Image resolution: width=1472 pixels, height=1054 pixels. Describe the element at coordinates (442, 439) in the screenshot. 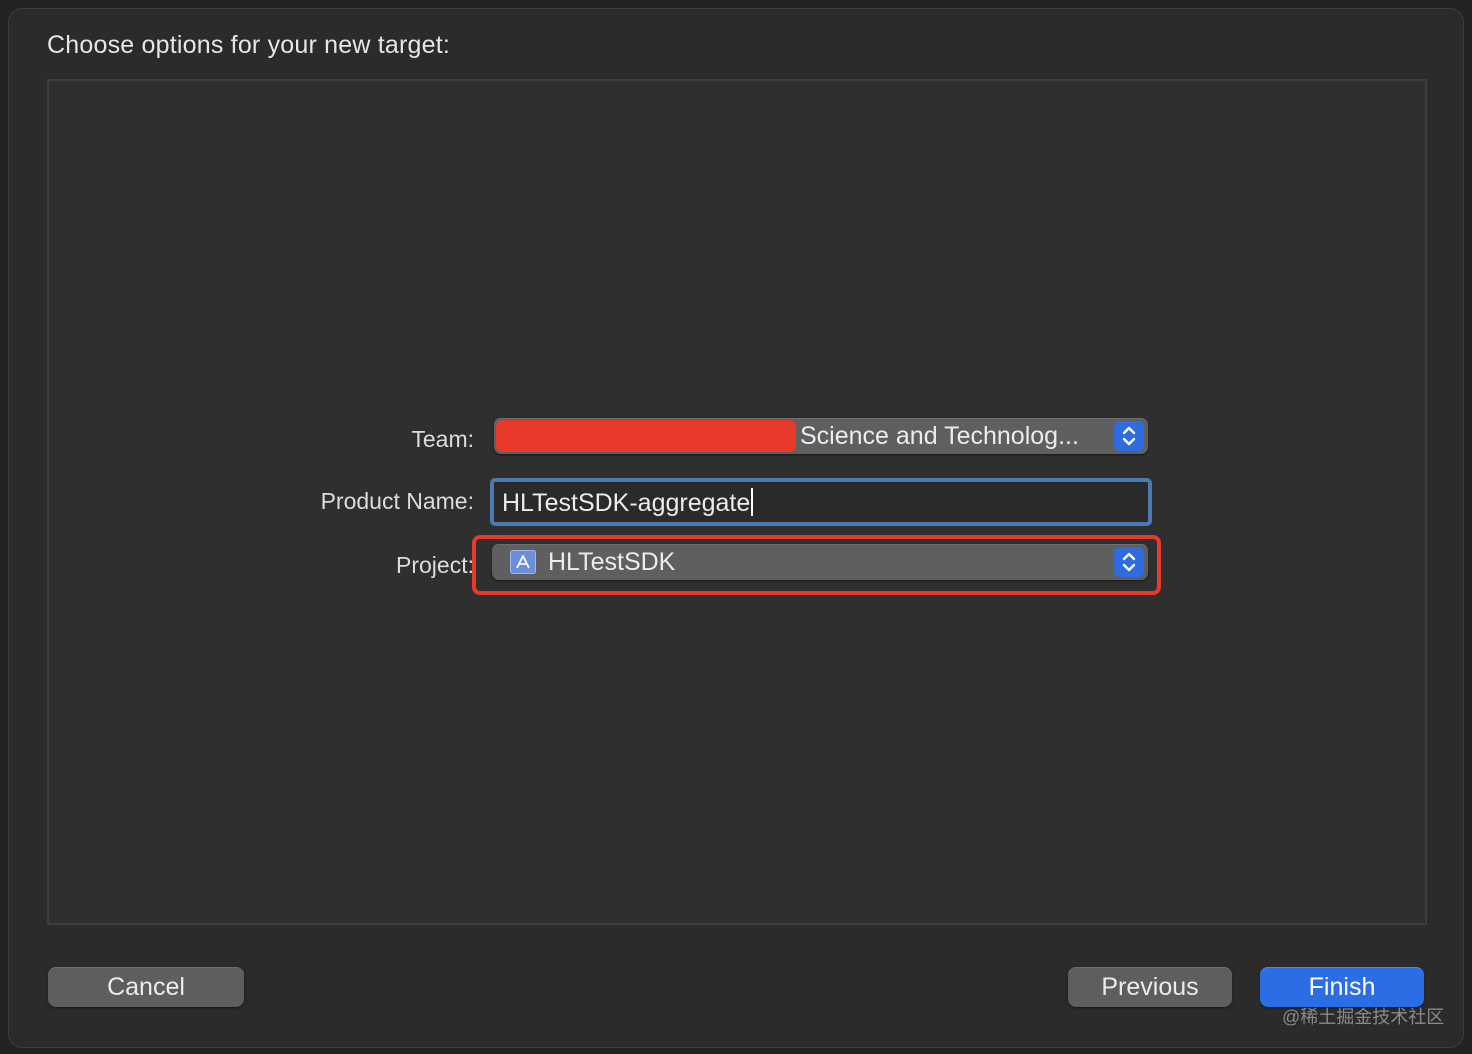

I see `team-label: Team:` at that location.